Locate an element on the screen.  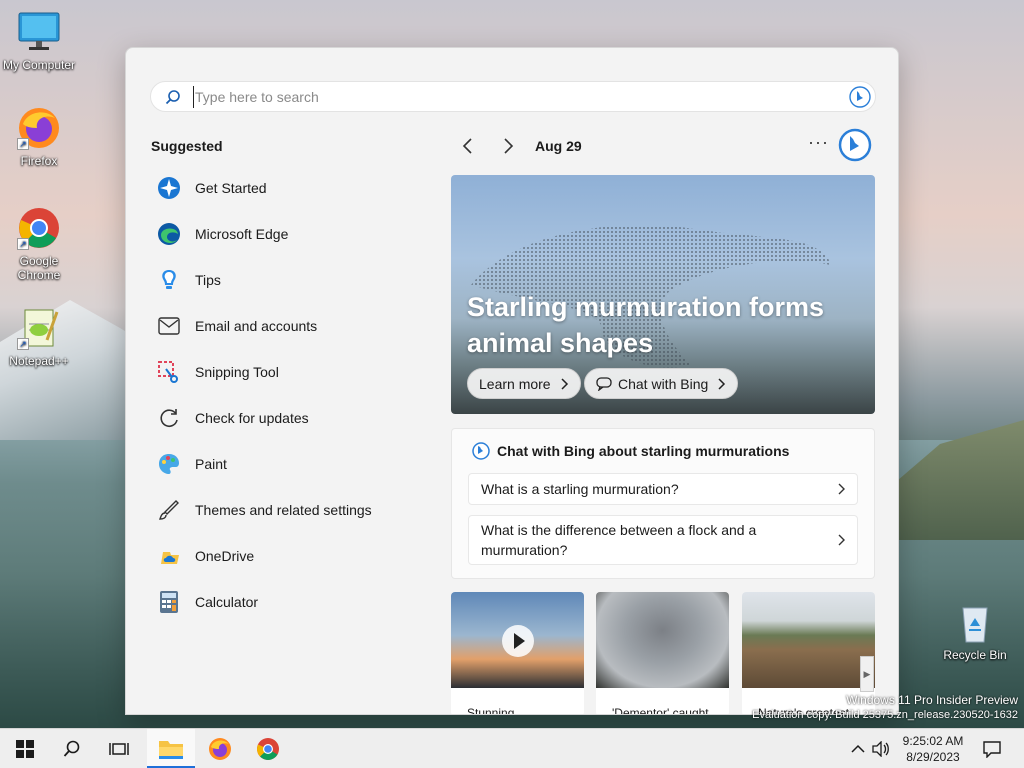
search-box is located at coordinates (513, 96).